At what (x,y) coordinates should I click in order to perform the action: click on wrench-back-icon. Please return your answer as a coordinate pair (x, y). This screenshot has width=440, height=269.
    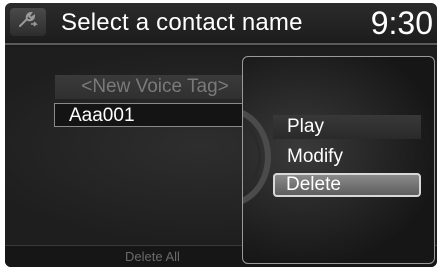
    Looking at the image, I should click on (28, 22).